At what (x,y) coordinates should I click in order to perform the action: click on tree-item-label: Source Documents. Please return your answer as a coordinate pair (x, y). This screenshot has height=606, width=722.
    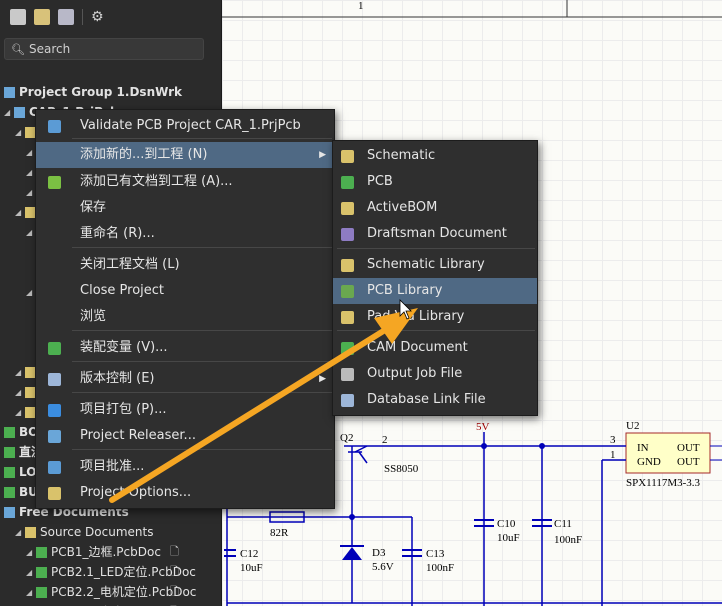
    Looking at the image, I should click on (97, 532).